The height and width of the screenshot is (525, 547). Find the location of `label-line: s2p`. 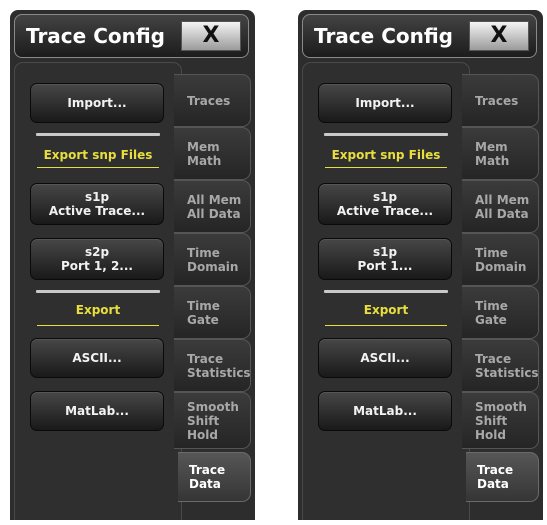

label-line: s2p is located at coordinates (97, 252).